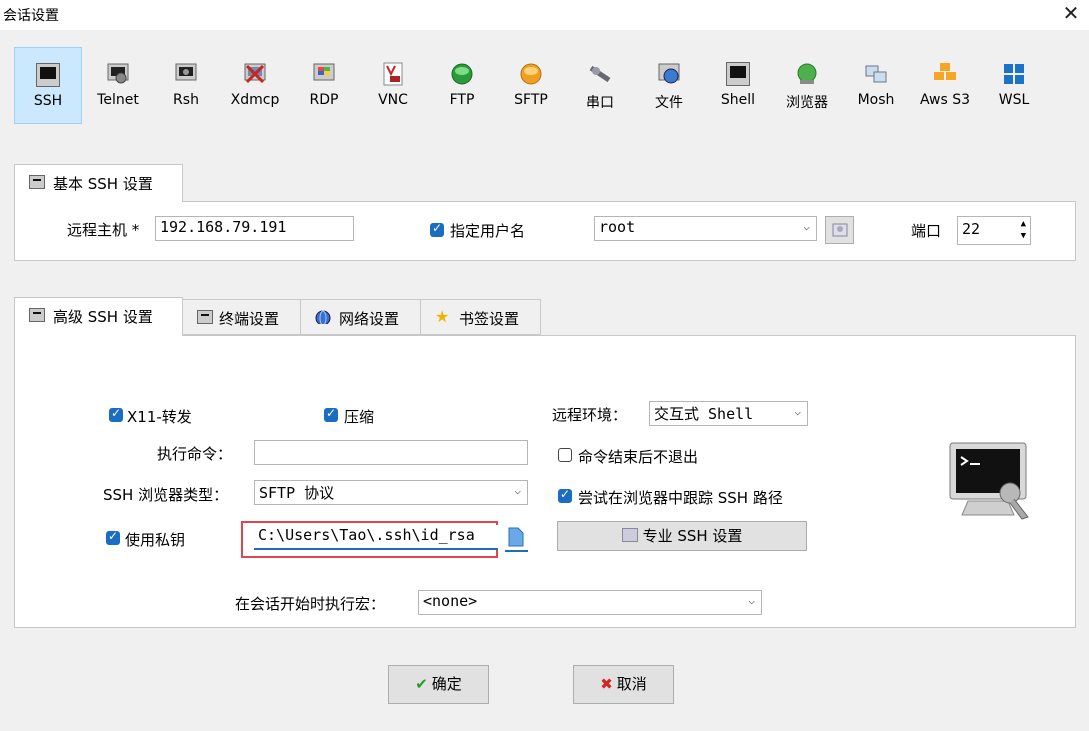 The height and width of the screenshot is (731, 1089). I want to click on session-type-label: FTP, so click(462, 100).